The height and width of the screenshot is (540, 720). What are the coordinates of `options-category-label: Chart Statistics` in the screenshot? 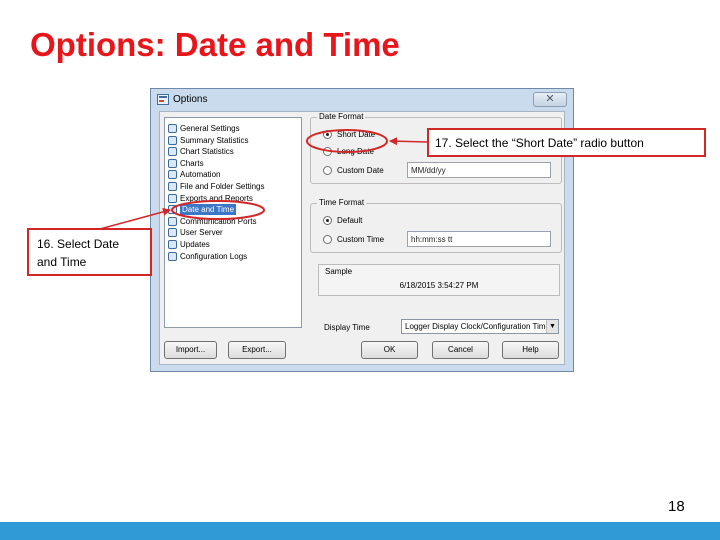 It's located at (207, 152).